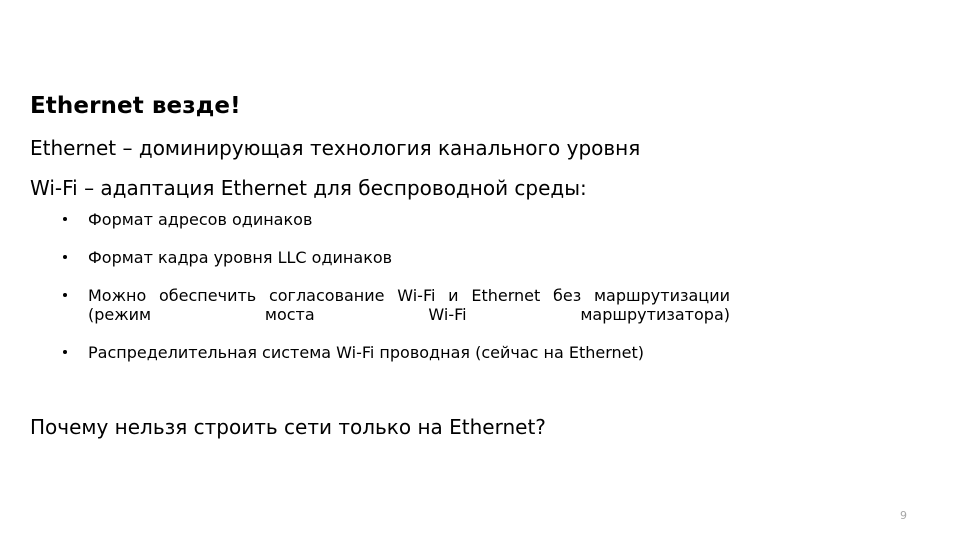  Describe the element at coordinates (240, 257) in the screenshot. I see `list-item-label: Формат кадра уровня LLC одинаков` at that location.